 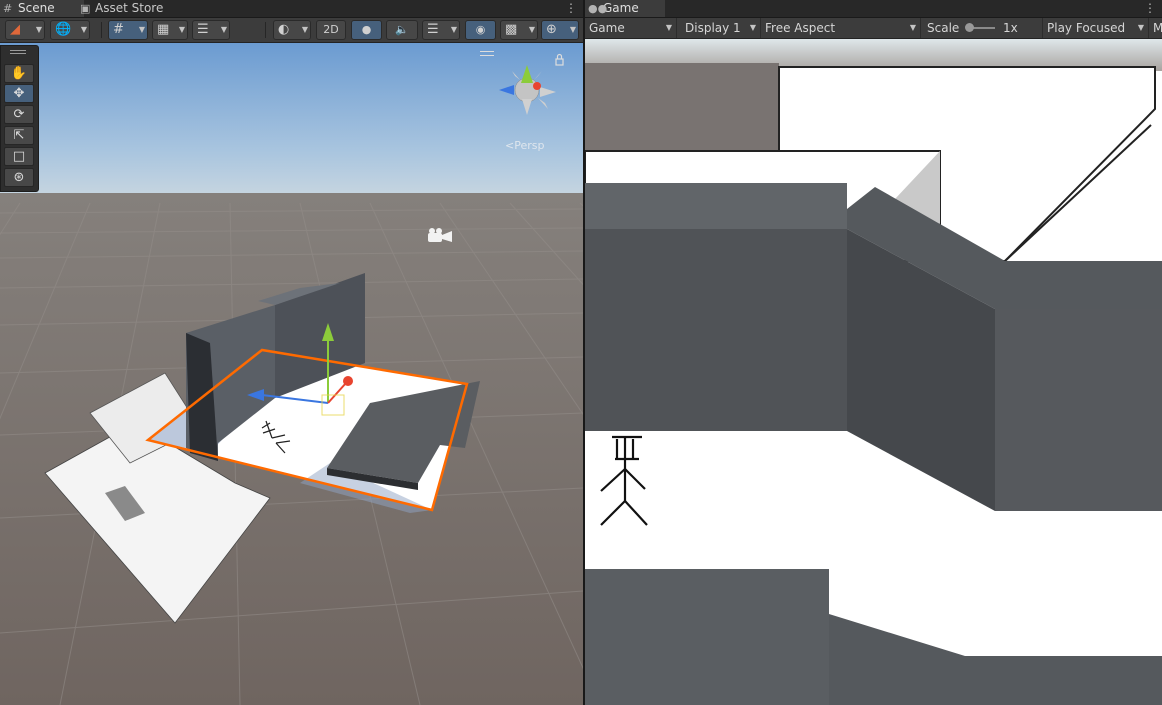 What do you see at coordinates (487, 53) in the screenshot?
I see `overlay-drag-handle-icon` at bounding box center [487, 53].